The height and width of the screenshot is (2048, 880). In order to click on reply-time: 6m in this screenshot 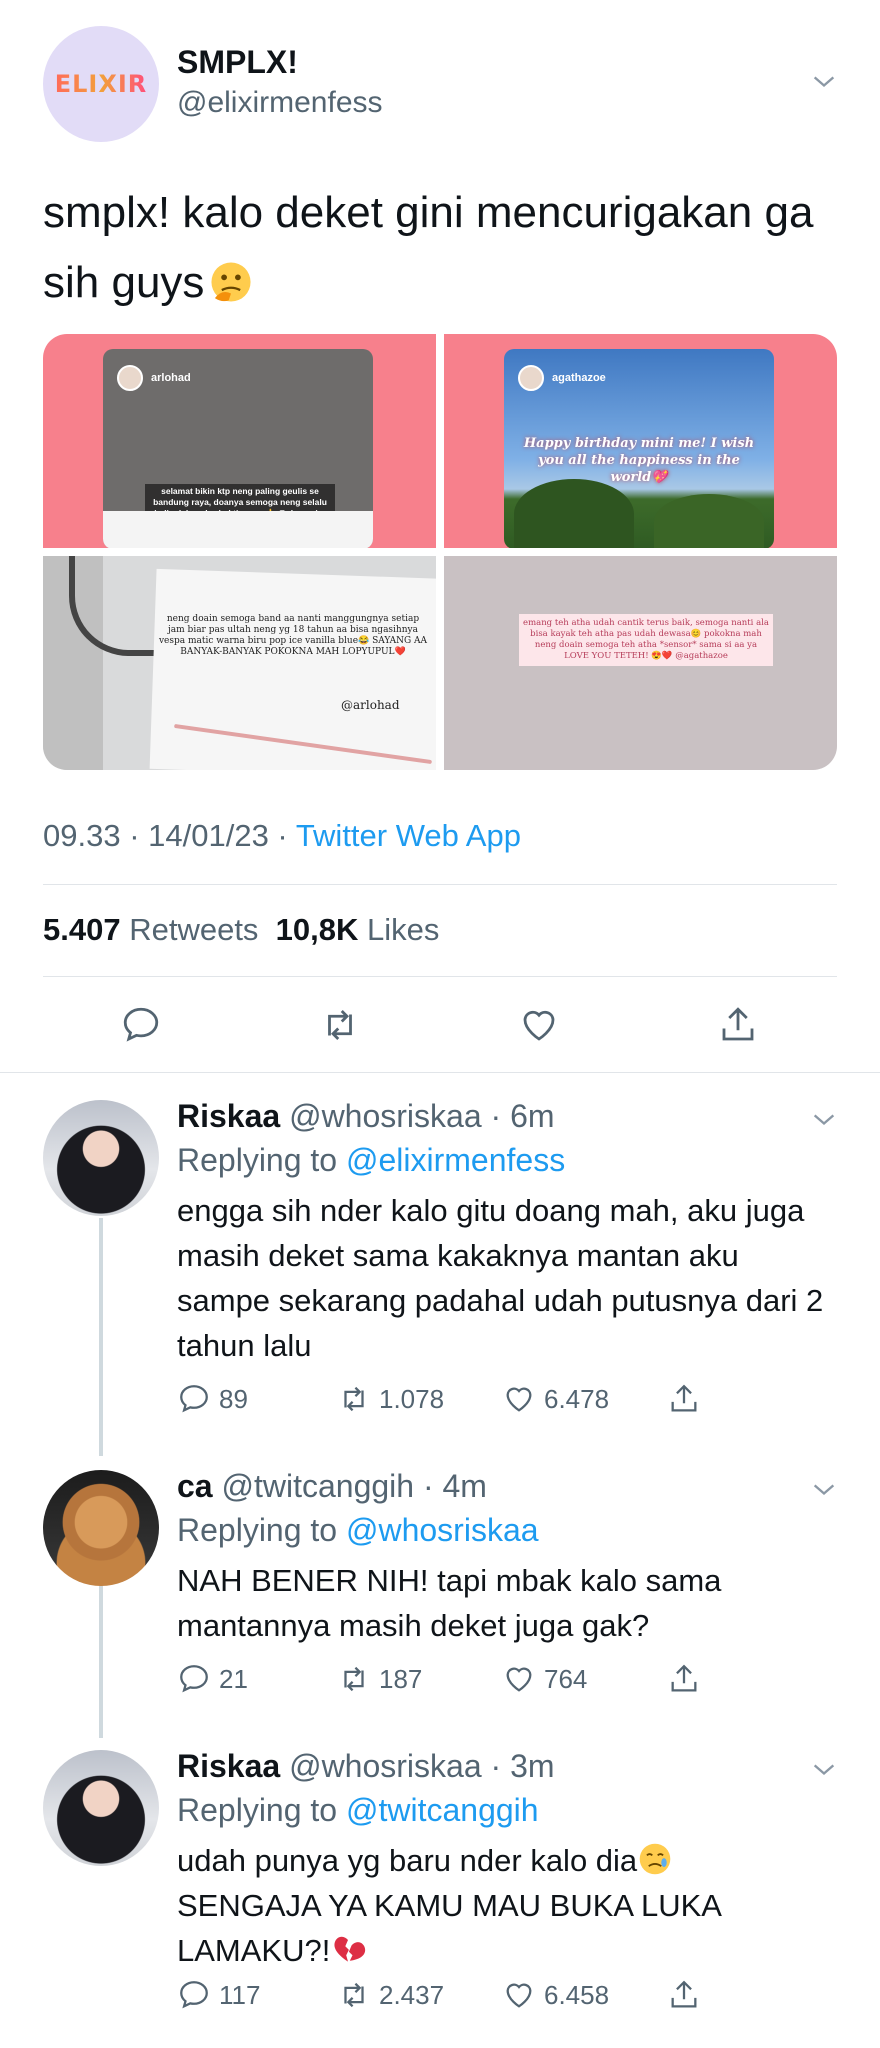, I will do `click(532, 1116)`.